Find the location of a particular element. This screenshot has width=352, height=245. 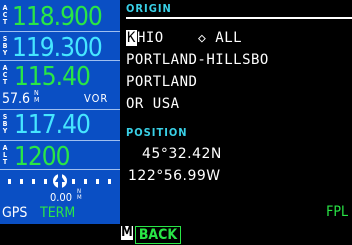

cdi-unit: NM is located at coordinates (79, 194).